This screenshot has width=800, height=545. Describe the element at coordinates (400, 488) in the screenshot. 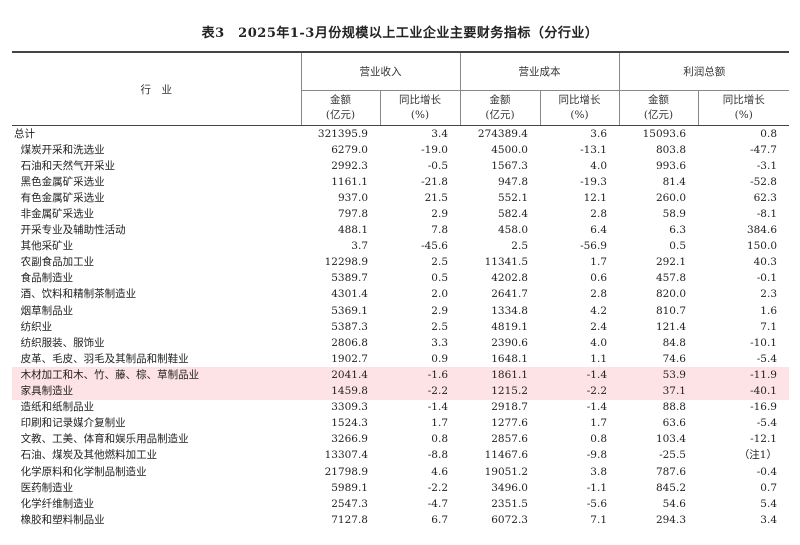

I see `table-row: 医药制造业 5989.1 -2.2 3496.0 -1.1 845.2 0.7` at that location.